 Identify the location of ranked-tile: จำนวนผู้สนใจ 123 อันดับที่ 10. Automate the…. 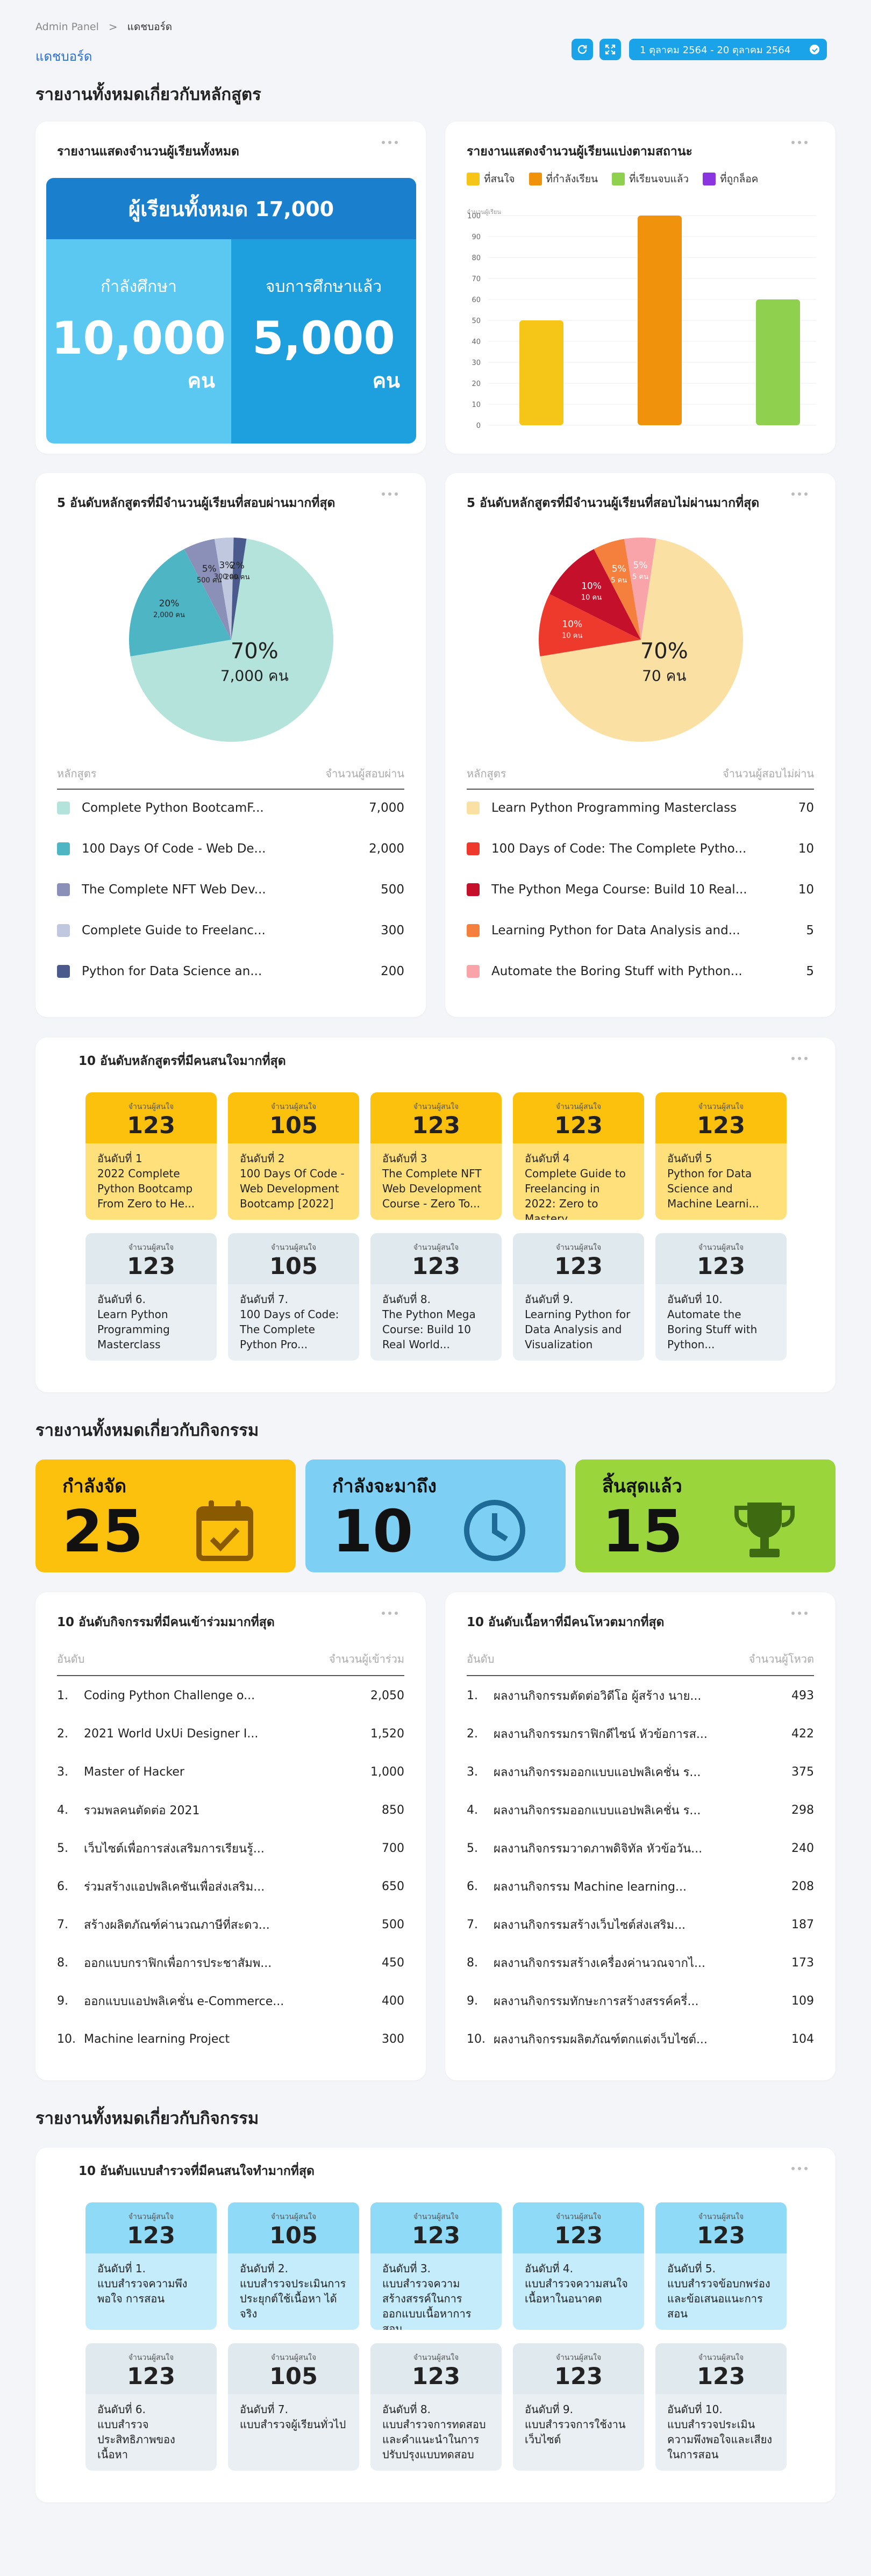
(721, 1297).